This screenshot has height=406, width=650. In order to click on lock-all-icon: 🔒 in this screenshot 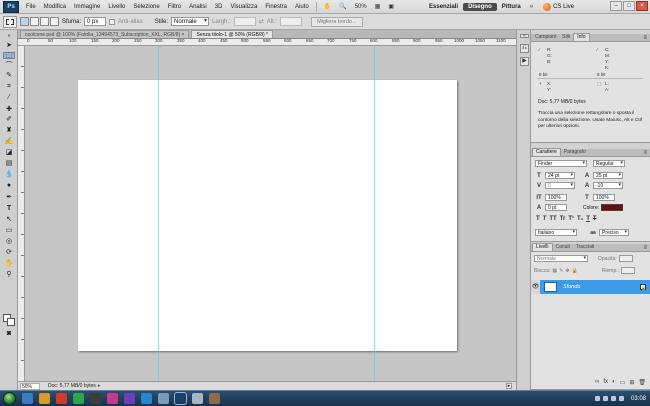, I will do `click(575, 271)`.